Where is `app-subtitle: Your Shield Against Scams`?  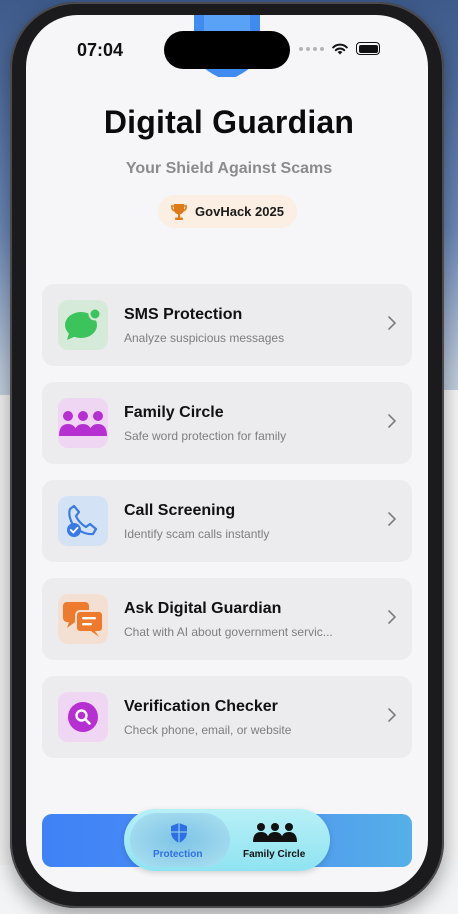
app-subtitle: Your Shield Against Scams is located at coordinates (229, 168).